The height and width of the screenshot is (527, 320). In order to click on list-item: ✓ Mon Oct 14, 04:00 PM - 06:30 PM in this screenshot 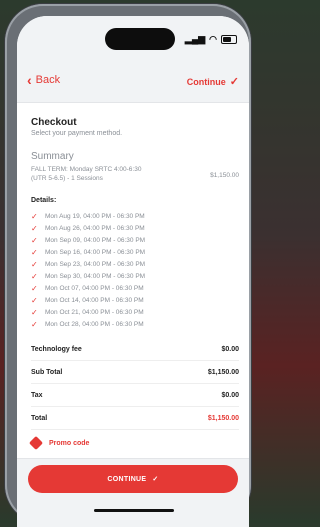, I will do `click(135, 300)`.